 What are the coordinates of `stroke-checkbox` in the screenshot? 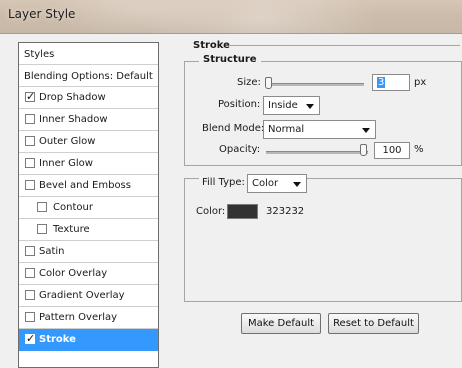 It's located at (30, 338).